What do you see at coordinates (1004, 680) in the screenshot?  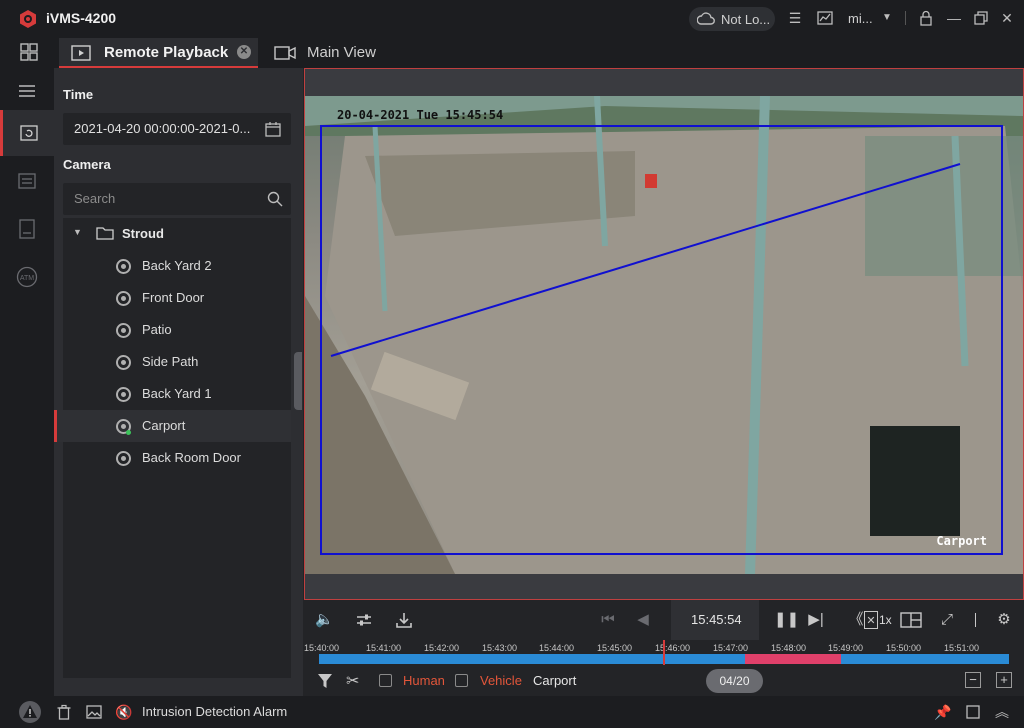 I see `zoom-in-button: +` at bounding box center [1004, 680].